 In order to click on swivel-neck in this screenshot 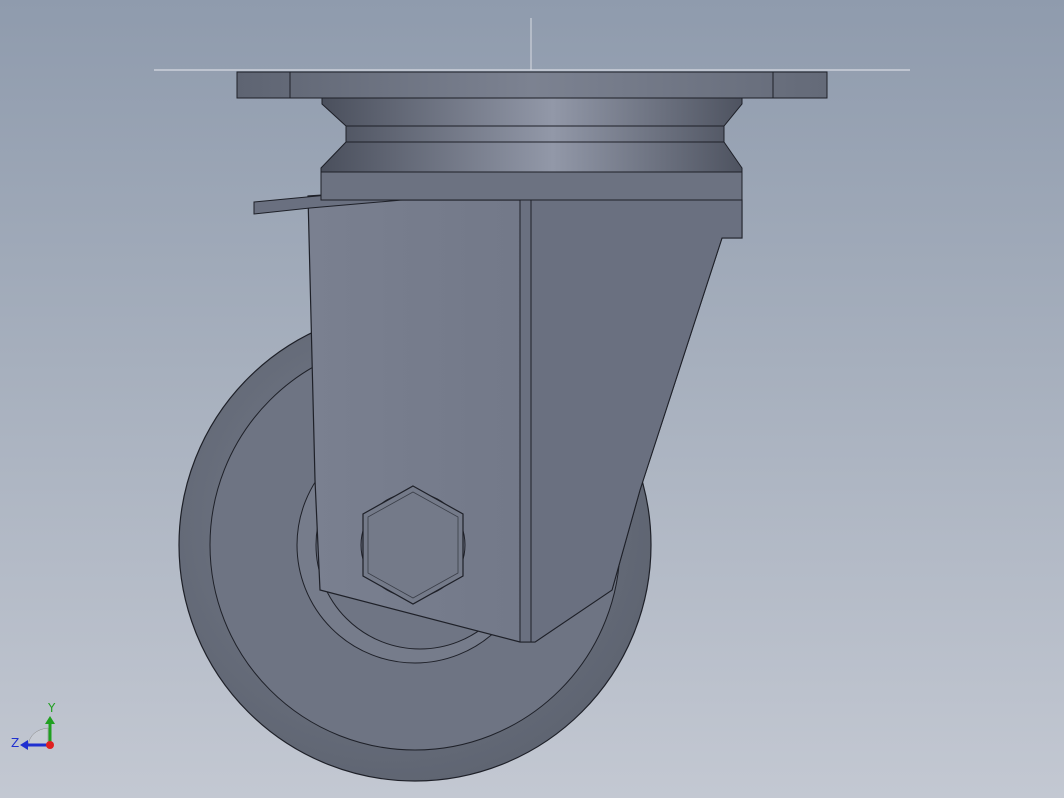, I will do `click(531, 135)`.